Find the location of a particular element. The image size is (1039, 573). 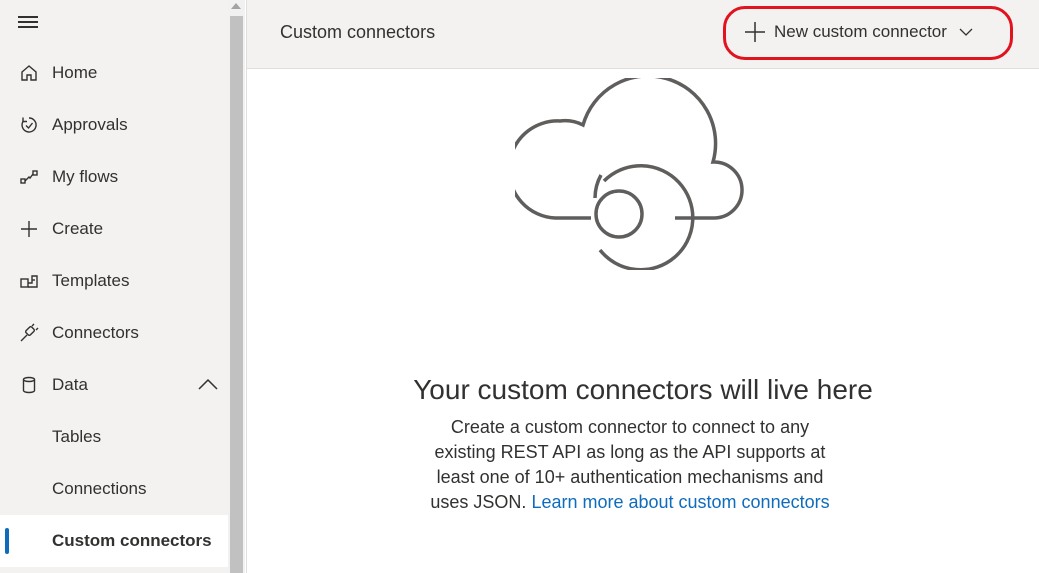

cloud-connector-illustration is located at coordinates (629, 174).